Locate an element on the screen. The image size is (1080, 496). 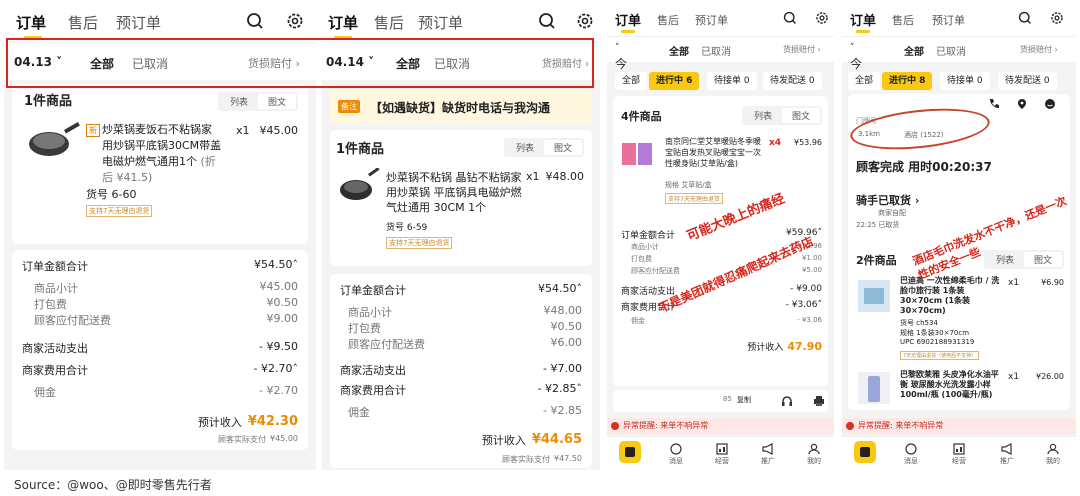
wok-product-image is located at coordinates (54, 139).